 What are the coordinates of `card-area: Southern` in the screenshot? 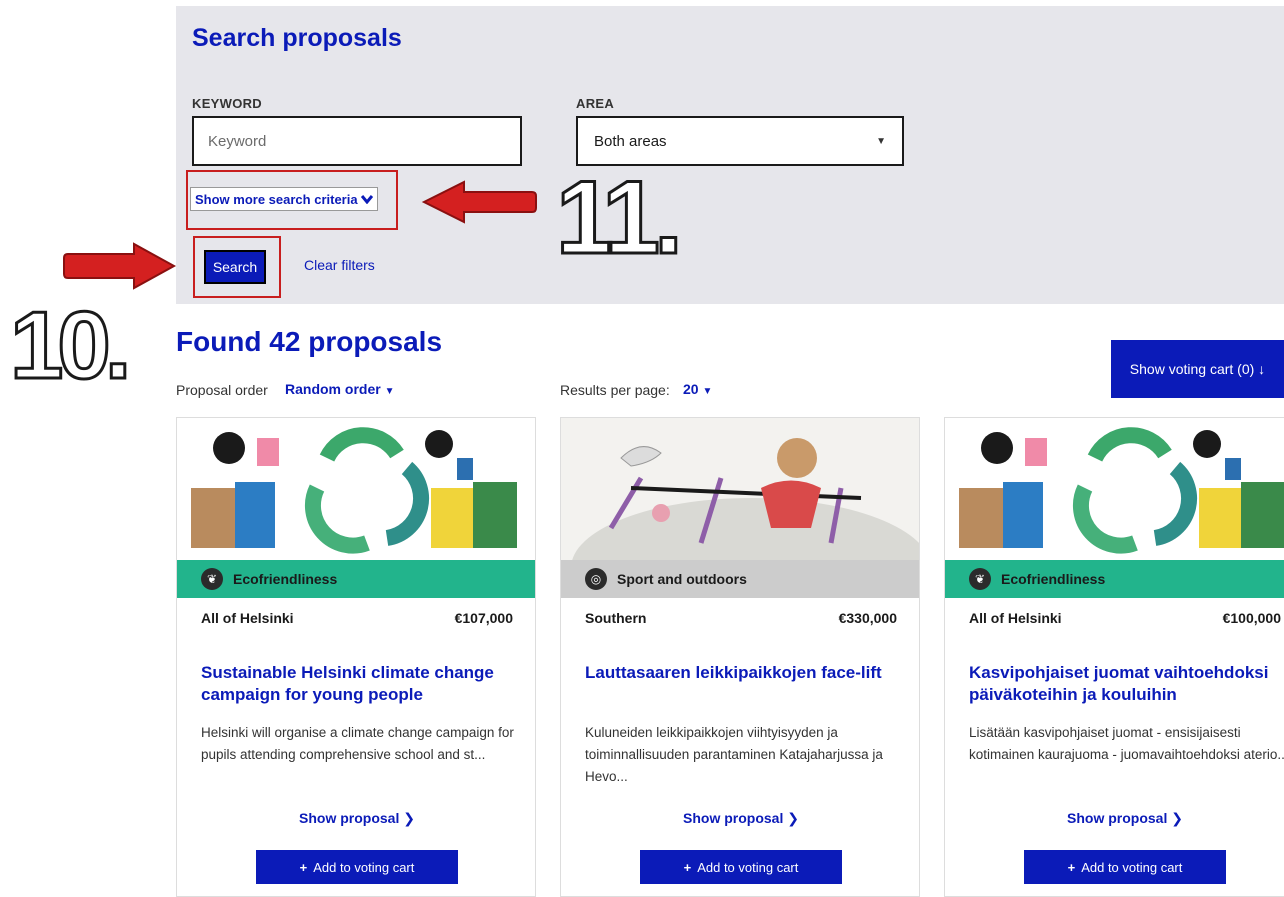 It's located at (616, 618).